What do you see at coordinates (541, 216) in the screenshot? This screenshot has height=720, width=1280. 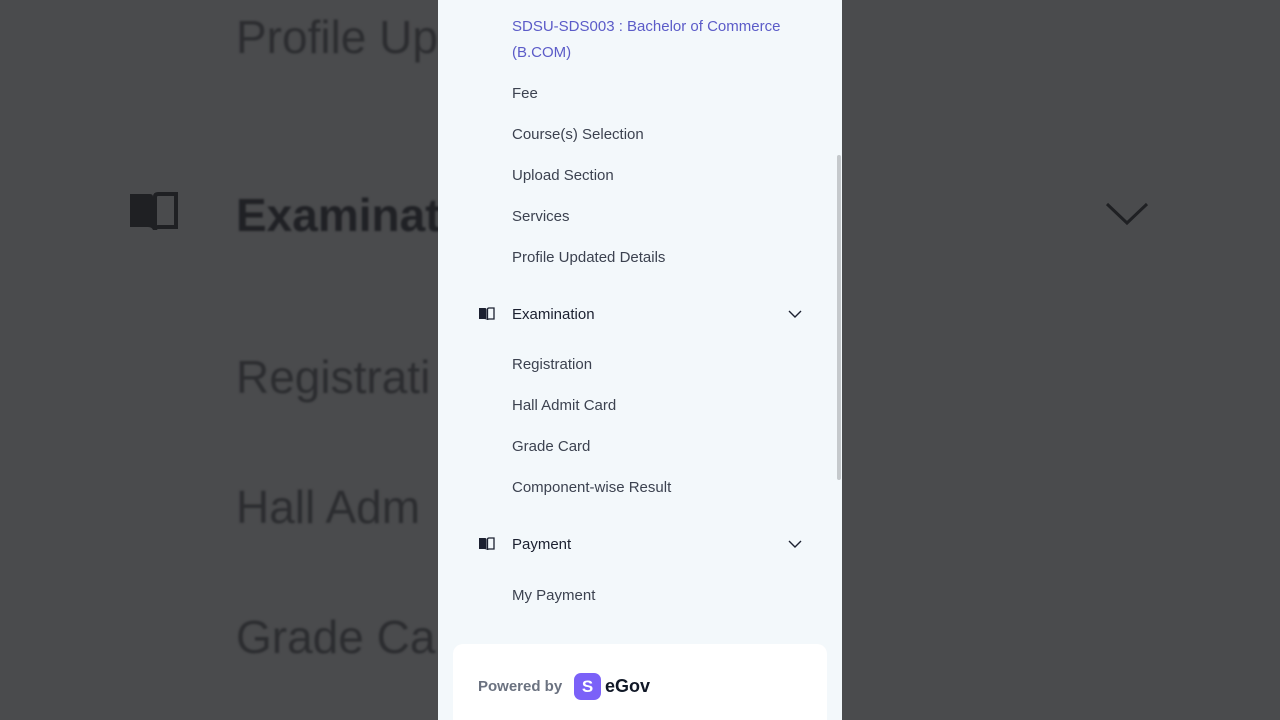 I see `menu-item-services: Services` at bounding box center [541, 216].